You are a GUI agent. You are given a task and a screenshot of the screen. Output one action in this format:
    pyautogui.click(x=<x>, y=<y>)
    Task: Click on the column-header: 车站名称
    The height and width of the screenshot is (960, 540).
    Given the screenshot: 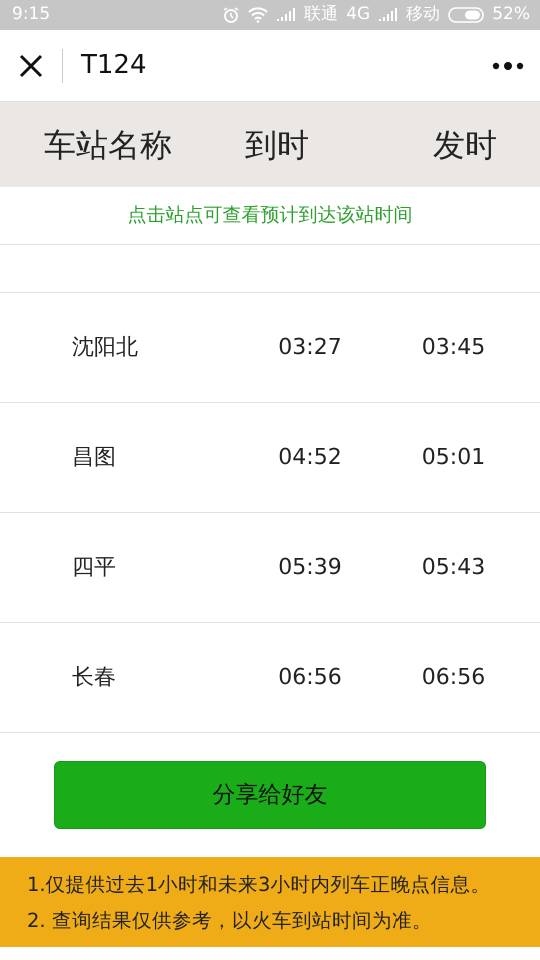 What is the action you would take?
    pyautogui.click(x=108, y=145)
    